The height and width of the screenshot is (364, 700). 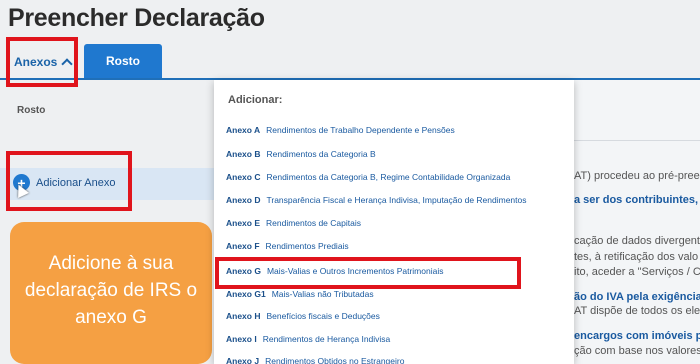 What do you see at coordinates (123, 61) in the screenshot?
I see `tab-rosto: Rosto` at bounding box center [123, 61].